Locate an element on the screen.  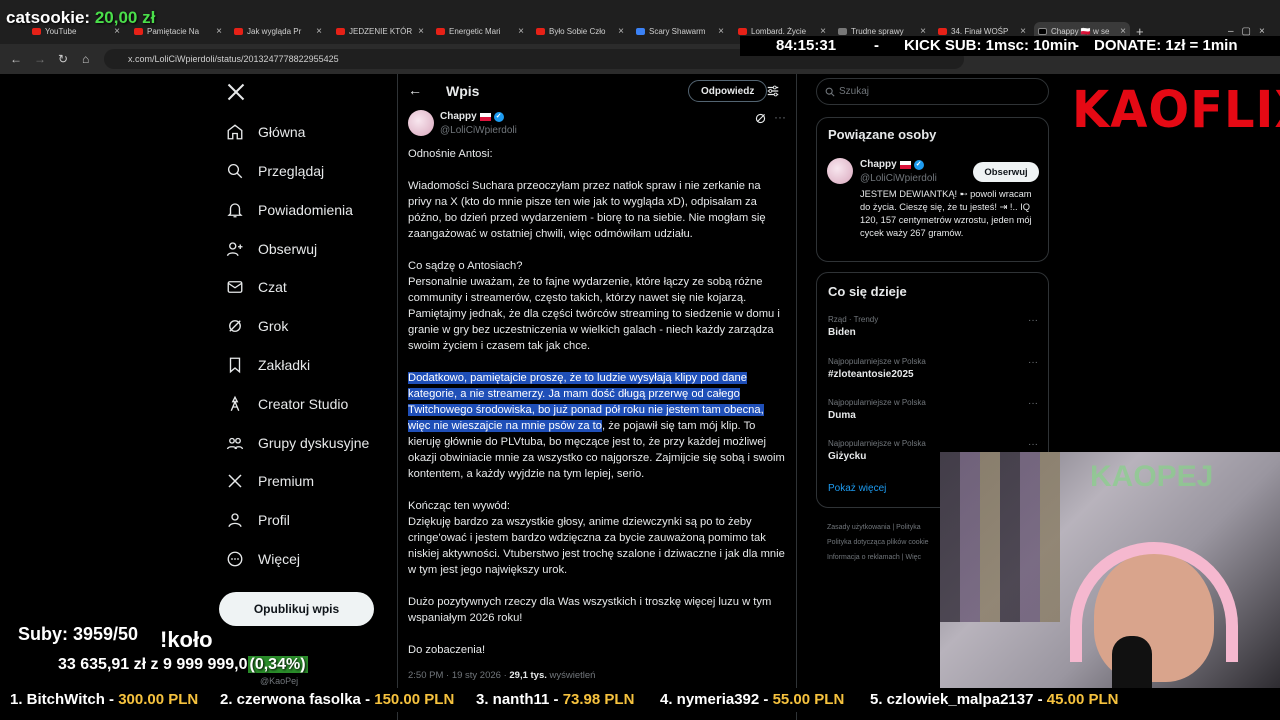
publish-post-button: Opublikuj wpis is located at coordinates (296, 609).